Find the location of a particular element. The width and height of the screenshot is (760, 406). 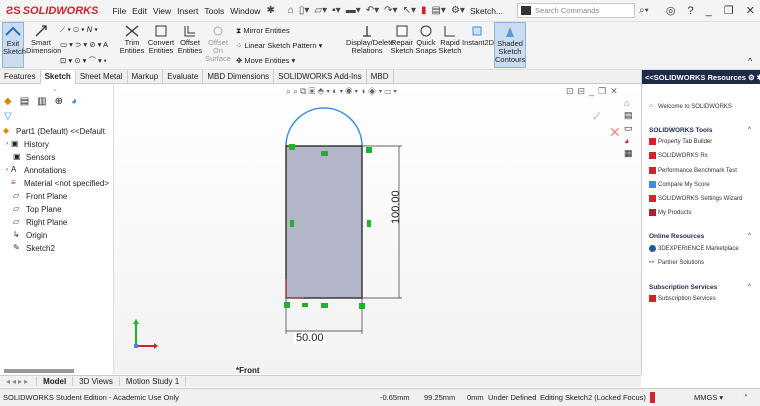

rebuild-icon: ▮ is located at coordinates (424, 10).